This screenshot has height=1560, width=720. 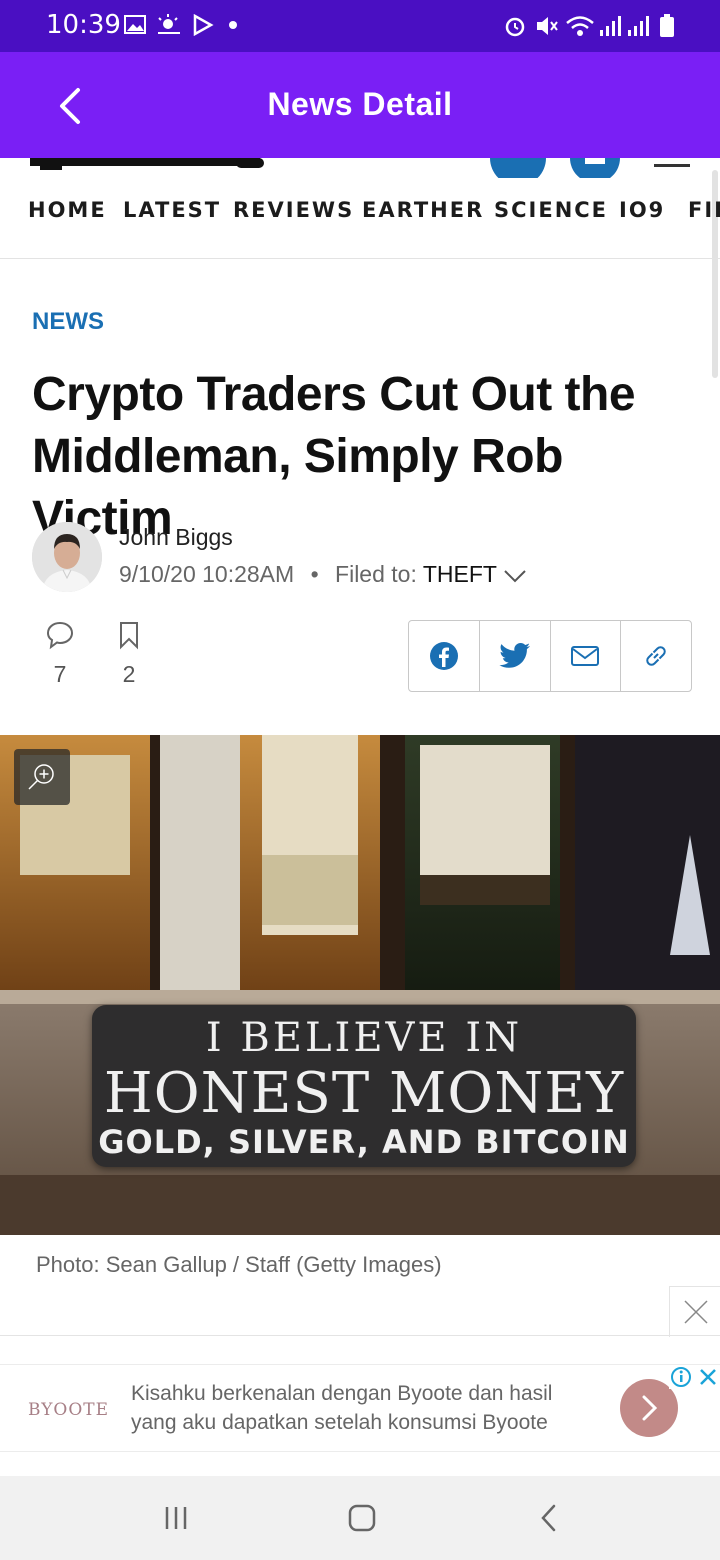 What do you see at coordinates (60, 635) in the screenshot?
I see `comment-icon` at bounding box center [60, 635].